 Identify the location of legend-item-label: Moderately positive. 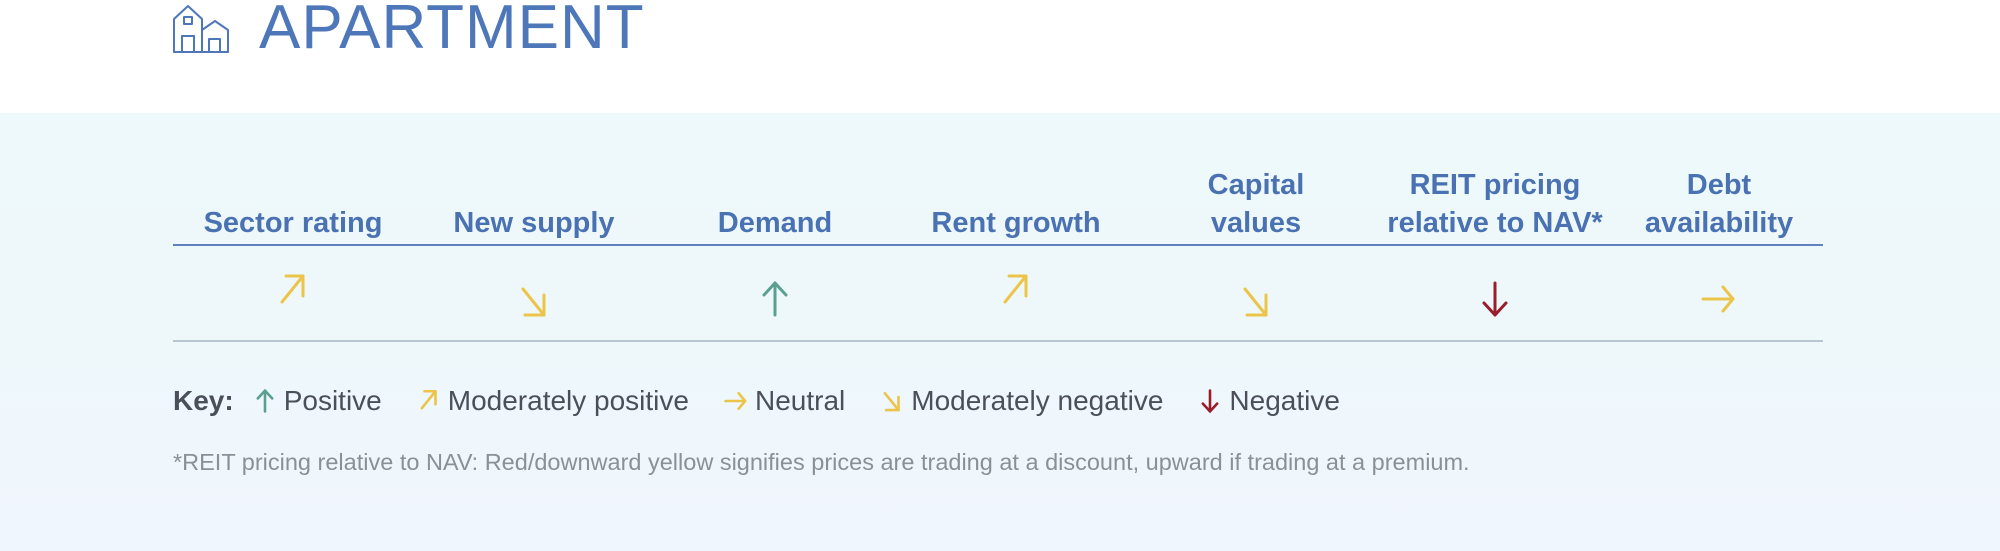
(568, 400).